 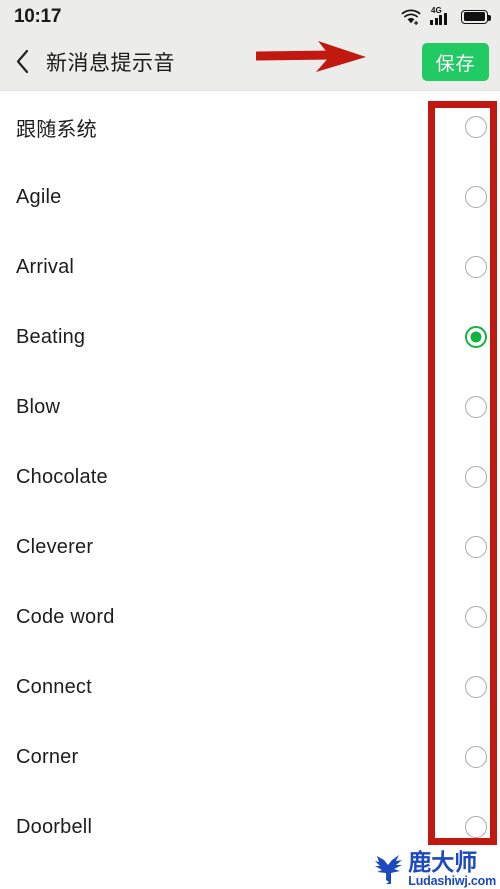 What do you see at coordinates (39, 196) in the screenshot?
I see `list-item-label: Agile` at bounding box center [39, 196].